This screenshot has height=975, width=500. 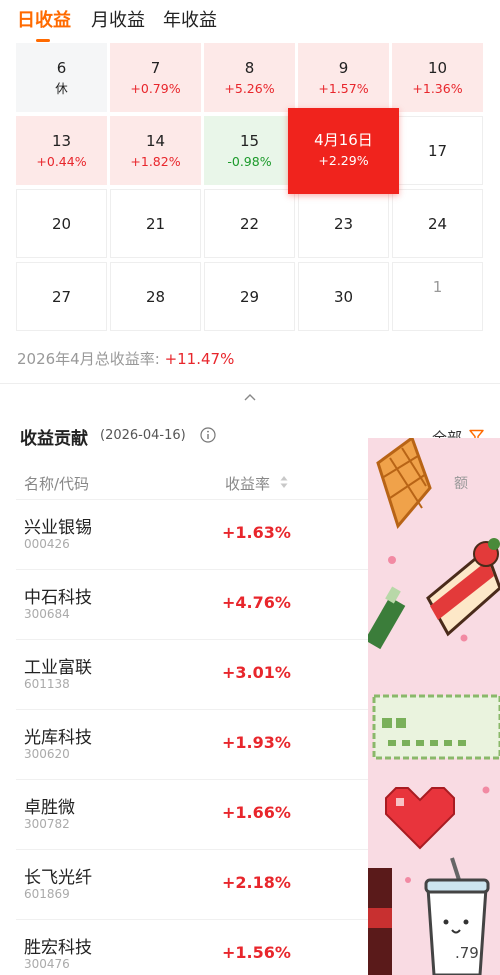 I want to click on stock-return-rate: +2.18%, so click(x=256, y=882).